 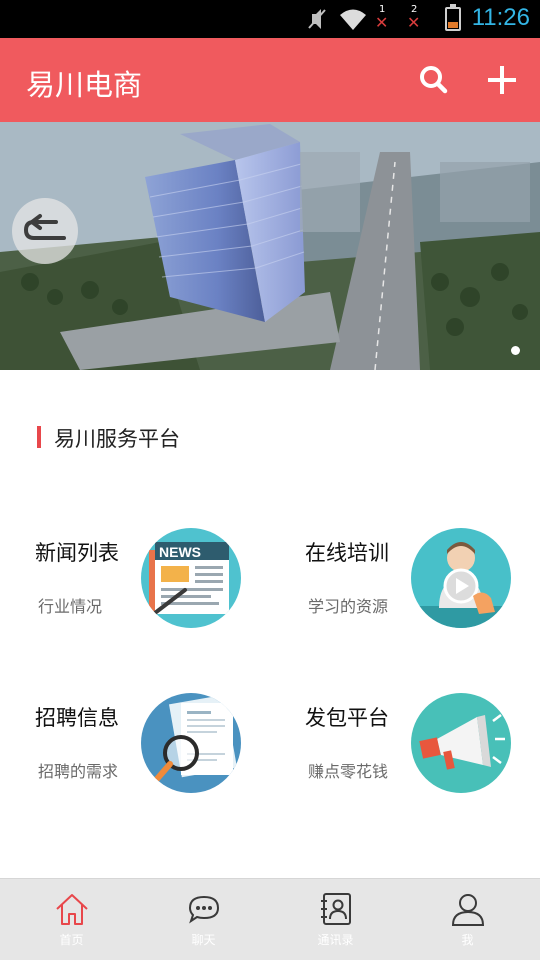 What do you see at coordinates (191, 743) in the screenshot?
I see `resume-magnifier-icon` at bounding box center [191, 743].